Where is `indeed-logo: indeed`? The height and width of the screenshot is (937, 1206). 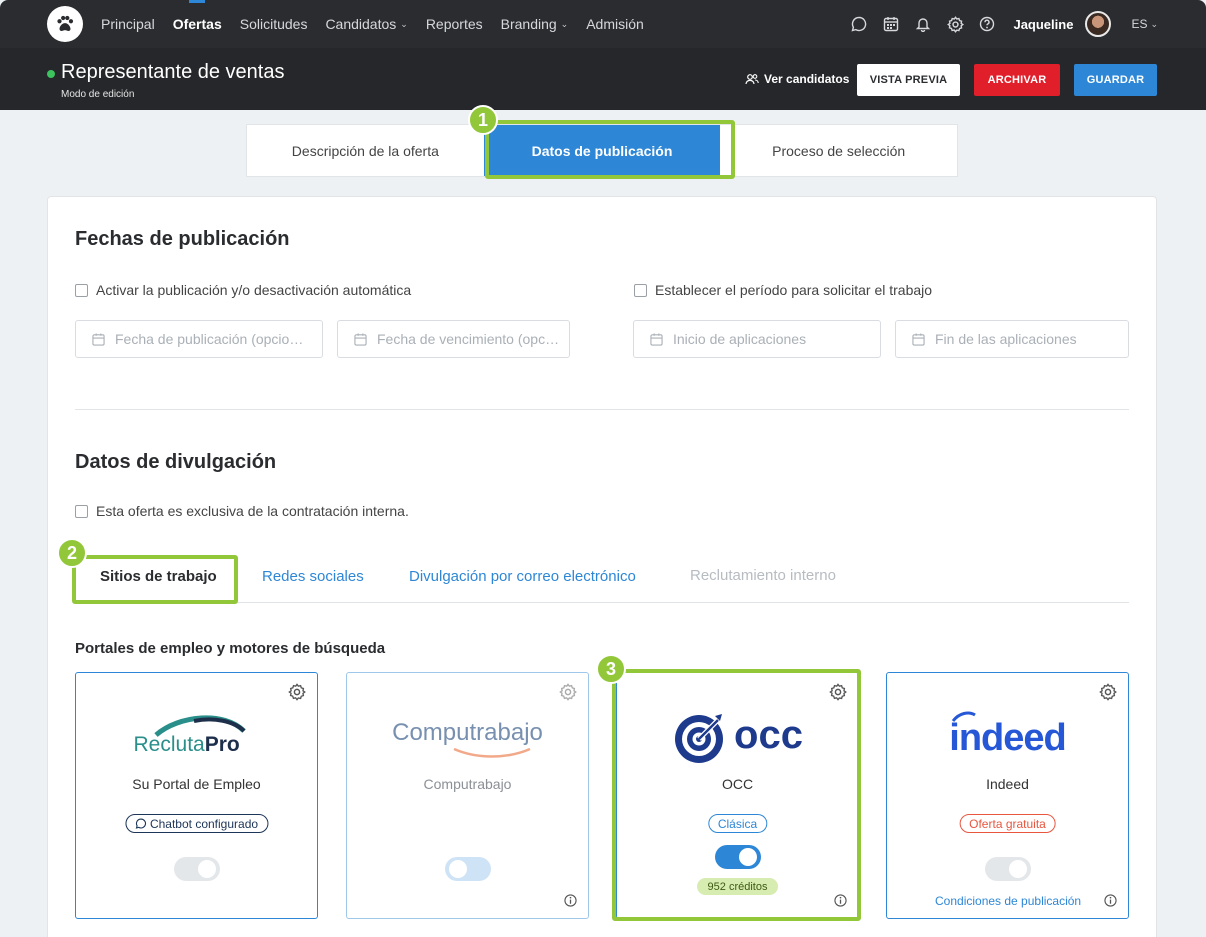
indeed-logo: indeed is located at coordinates (1007, 738).